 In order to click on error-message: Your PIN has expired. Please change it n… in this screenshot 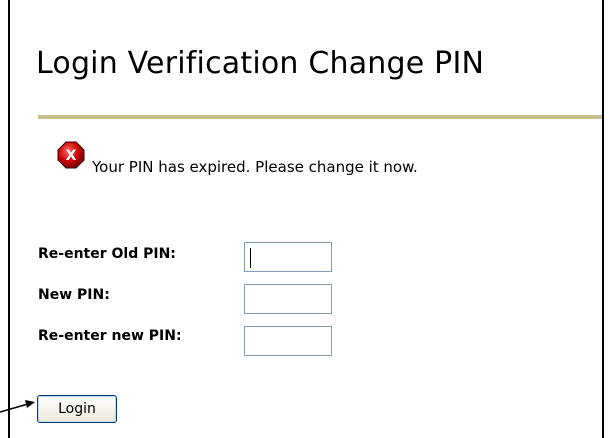, I will do `click(255, 167)`.